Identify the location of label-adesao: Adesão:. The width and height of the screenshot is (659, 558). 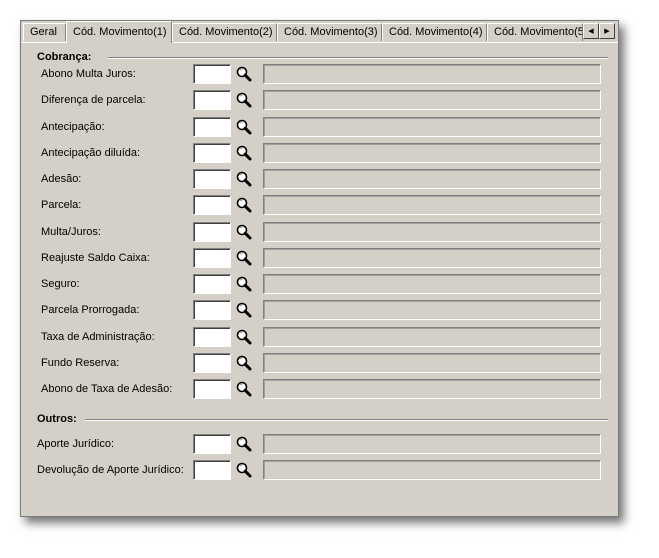
(61, 179).